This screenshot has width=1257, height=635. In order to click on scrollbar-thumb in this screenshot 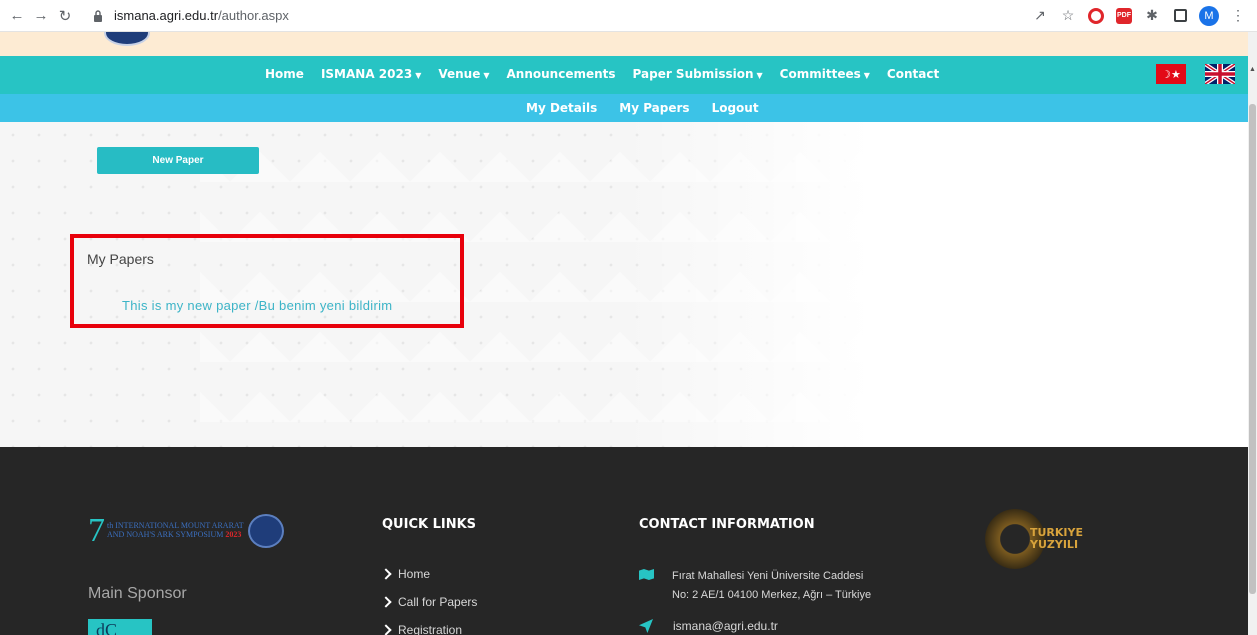, I will do `click(1252, 349)`.